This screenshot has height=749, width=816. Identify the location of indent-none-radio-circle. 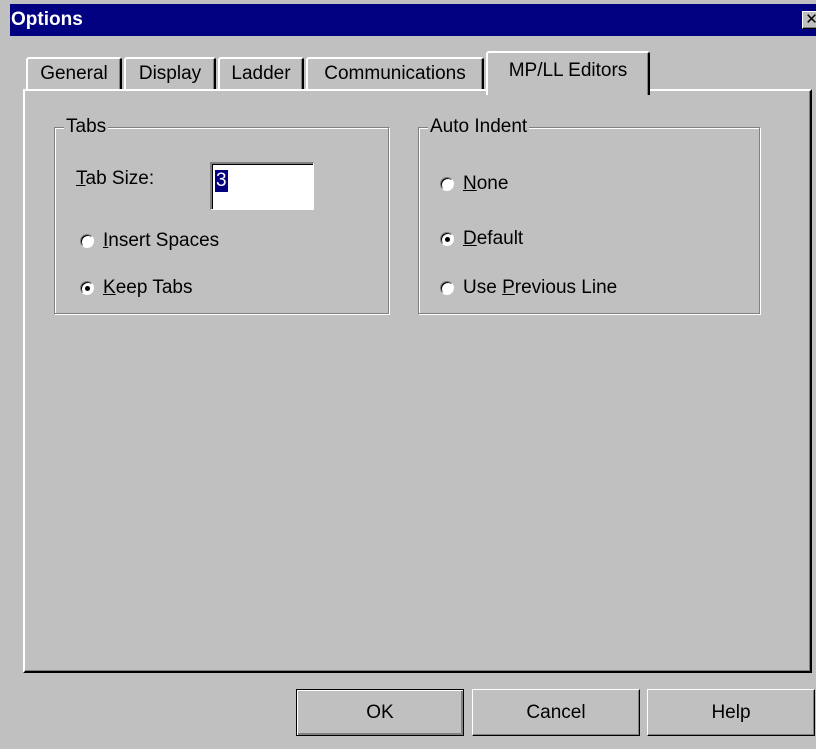
(447, 184).